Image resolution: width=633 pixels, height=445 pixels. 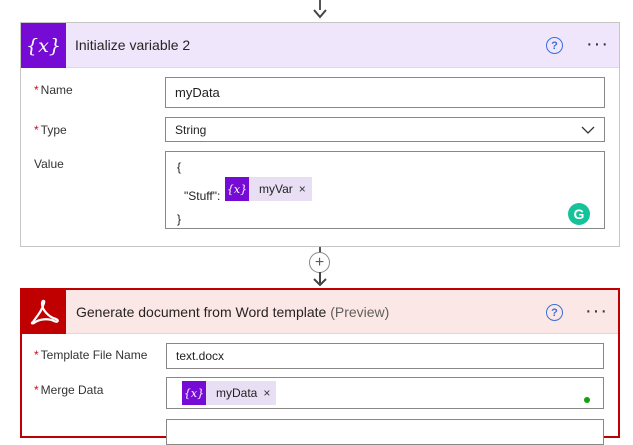 I want to click on card-title: Initialize variable 2, so click(x=133, y=45).